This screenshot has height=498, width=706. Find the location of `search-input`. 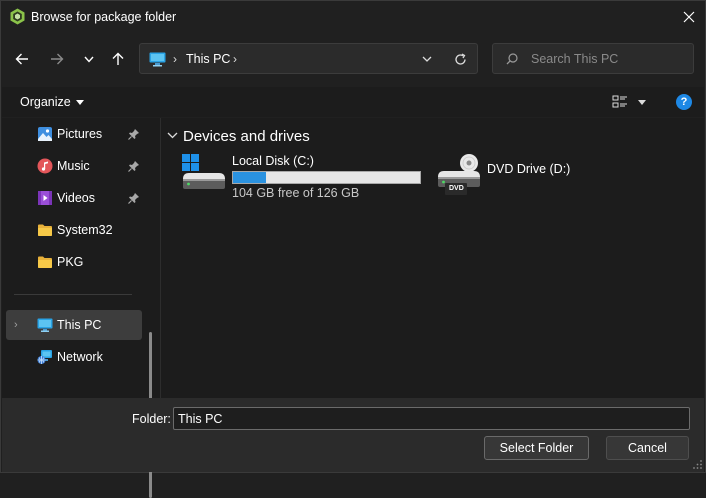

search-input is located at coordinates (606, 59).